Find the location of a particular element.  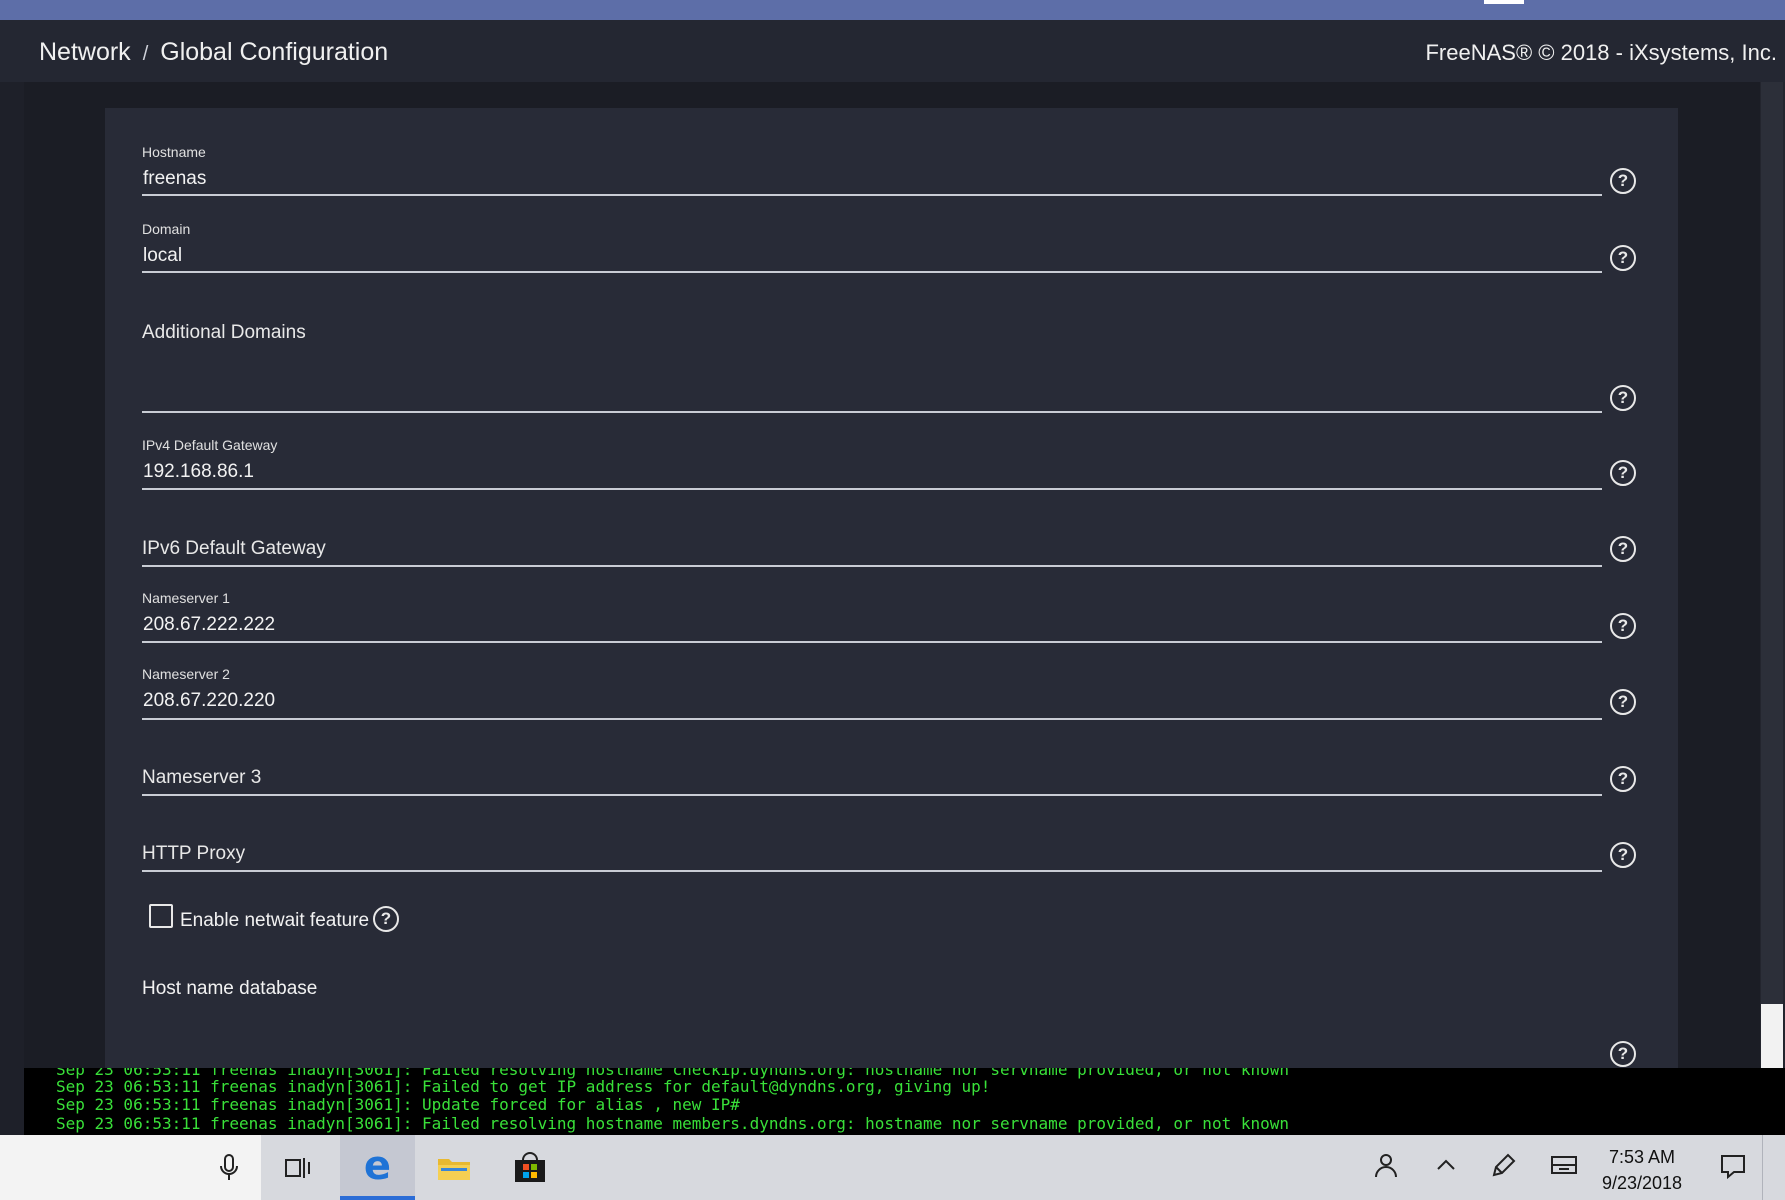

nameserver3-underline is located at coordinates (872, 795).